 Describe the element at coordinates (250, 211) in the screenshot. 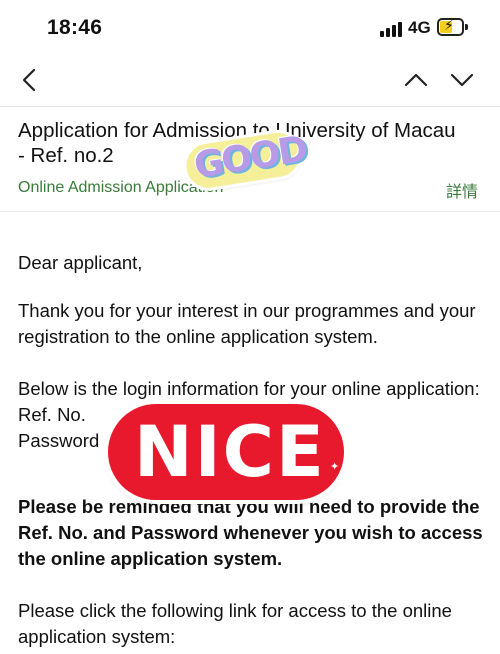

I see `header-divider` at that location.